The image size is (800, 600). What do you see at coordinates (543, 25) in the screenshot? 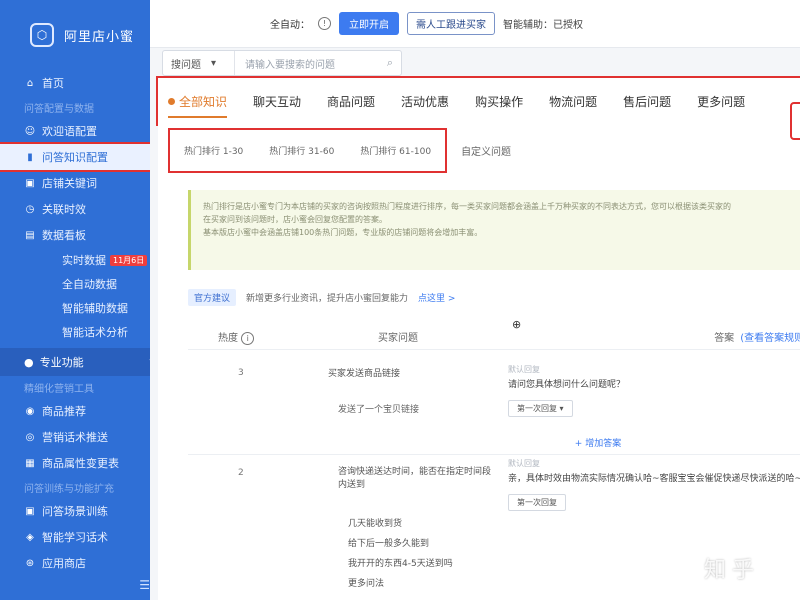
I see `assist-status: 智能辅助：已授权` at bounding box center [543, 25].